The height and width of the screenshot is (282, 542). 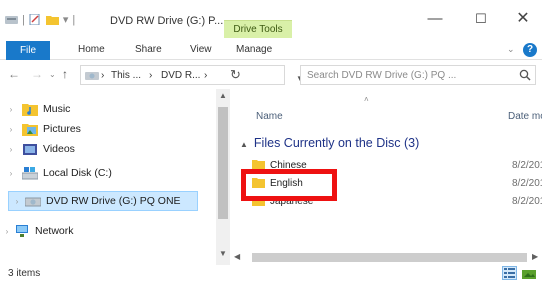 What do you see at coordinates (28, 50) in the screenshot?
I see `tab-file: File` at bounding box center [28, 50].